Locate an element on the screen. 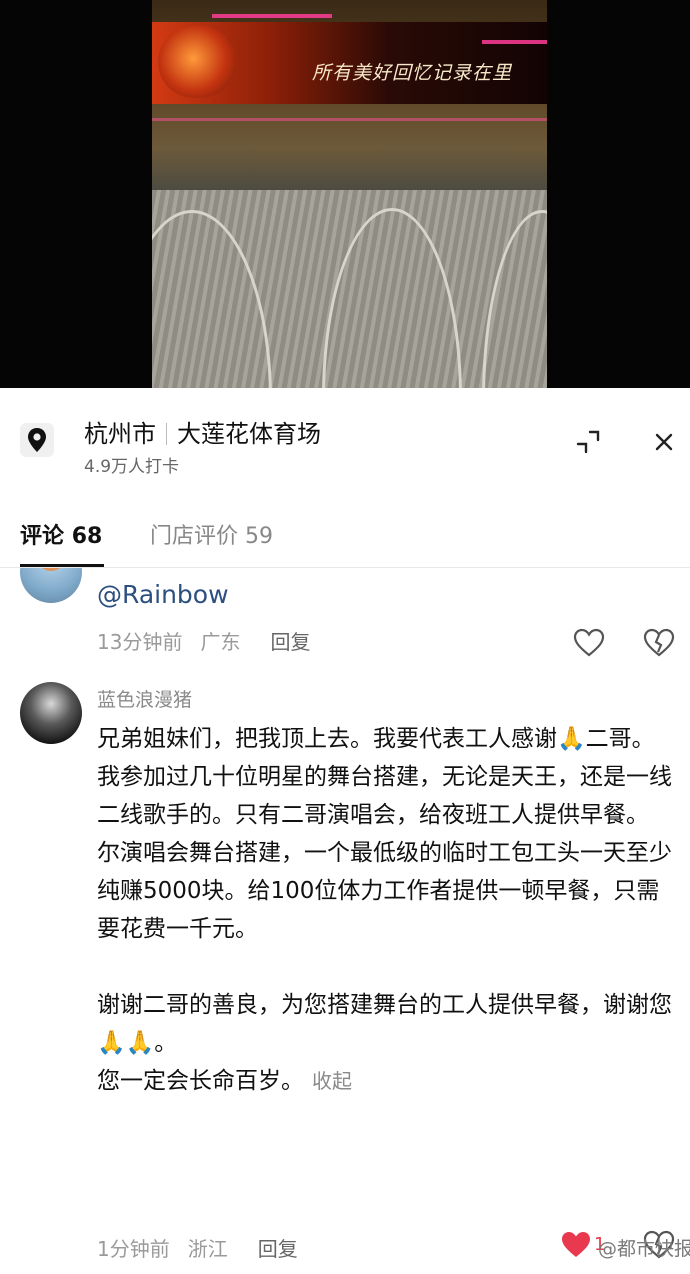 The width and height of the screenshot is (690, 1274). broken-heart-icon is located at coordinates (659, 643).